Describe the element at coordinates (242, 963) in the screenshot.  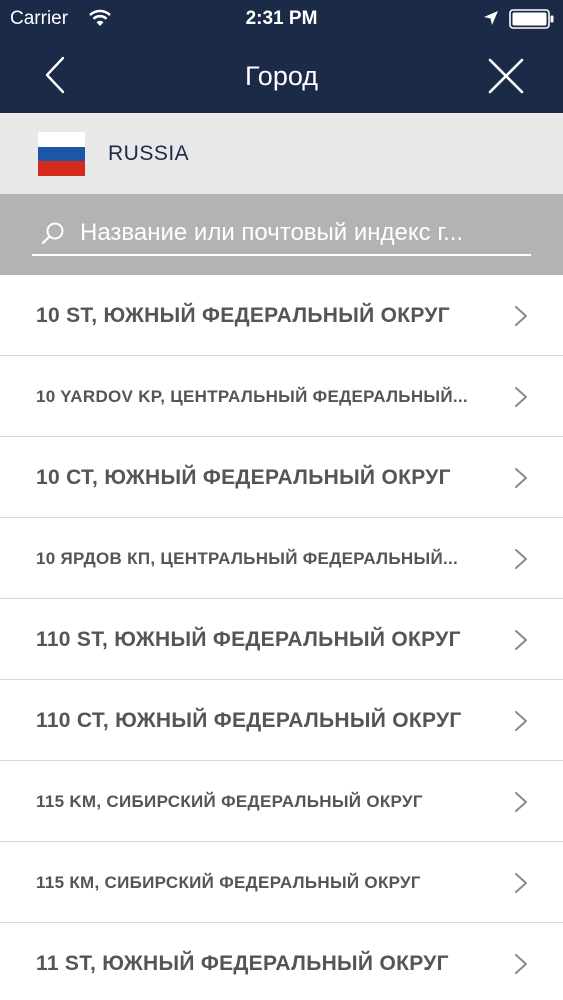
I see `city-name: 11 ST, ЮЖНЫЙ ФЕДЕРАЛЬНЫЙ ОКРУГ` at that location.